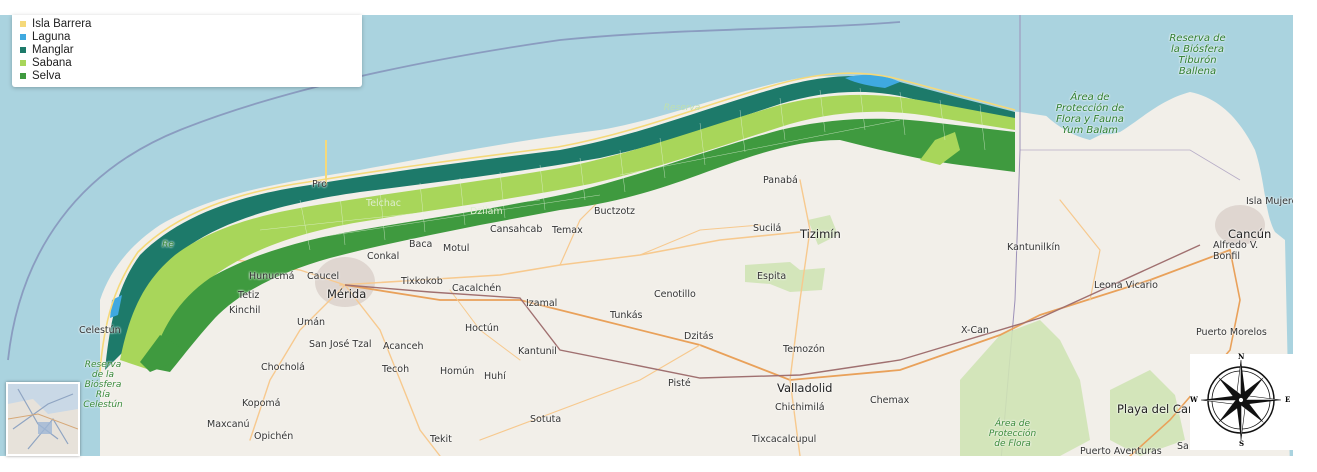 Image resolution: width=1317 pixels, height=472 pixels. Describe the element at coordinates (1231, 332) in the screenshot. I see `label-puertomorelos: Puerto Morelos` at that location.